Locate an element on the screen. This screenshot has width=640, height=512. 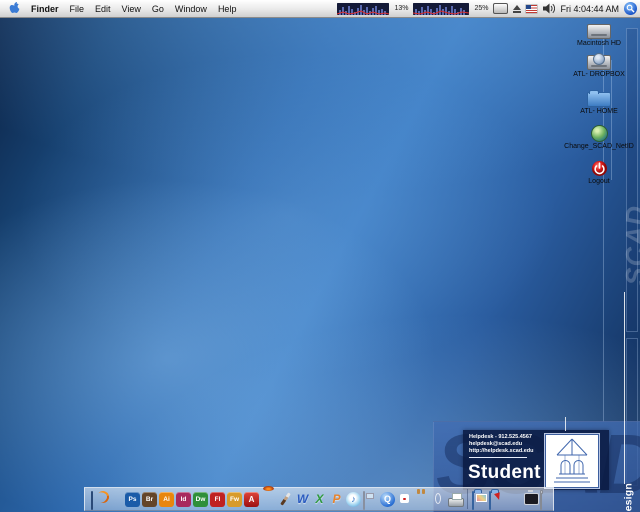
desktop-icon-change-scad-netid: Change_SCAD_NetID is located at coordinates (599, 137).